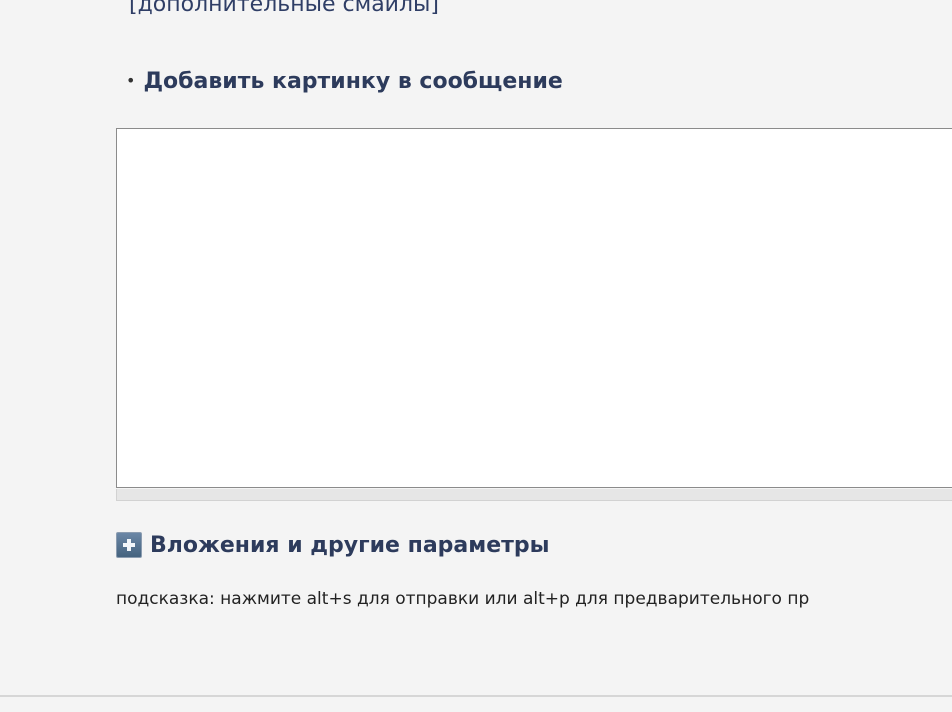  Describe the element at coordinates (129, 545) in the screenshot. I see `plus-square-icon` at that location.